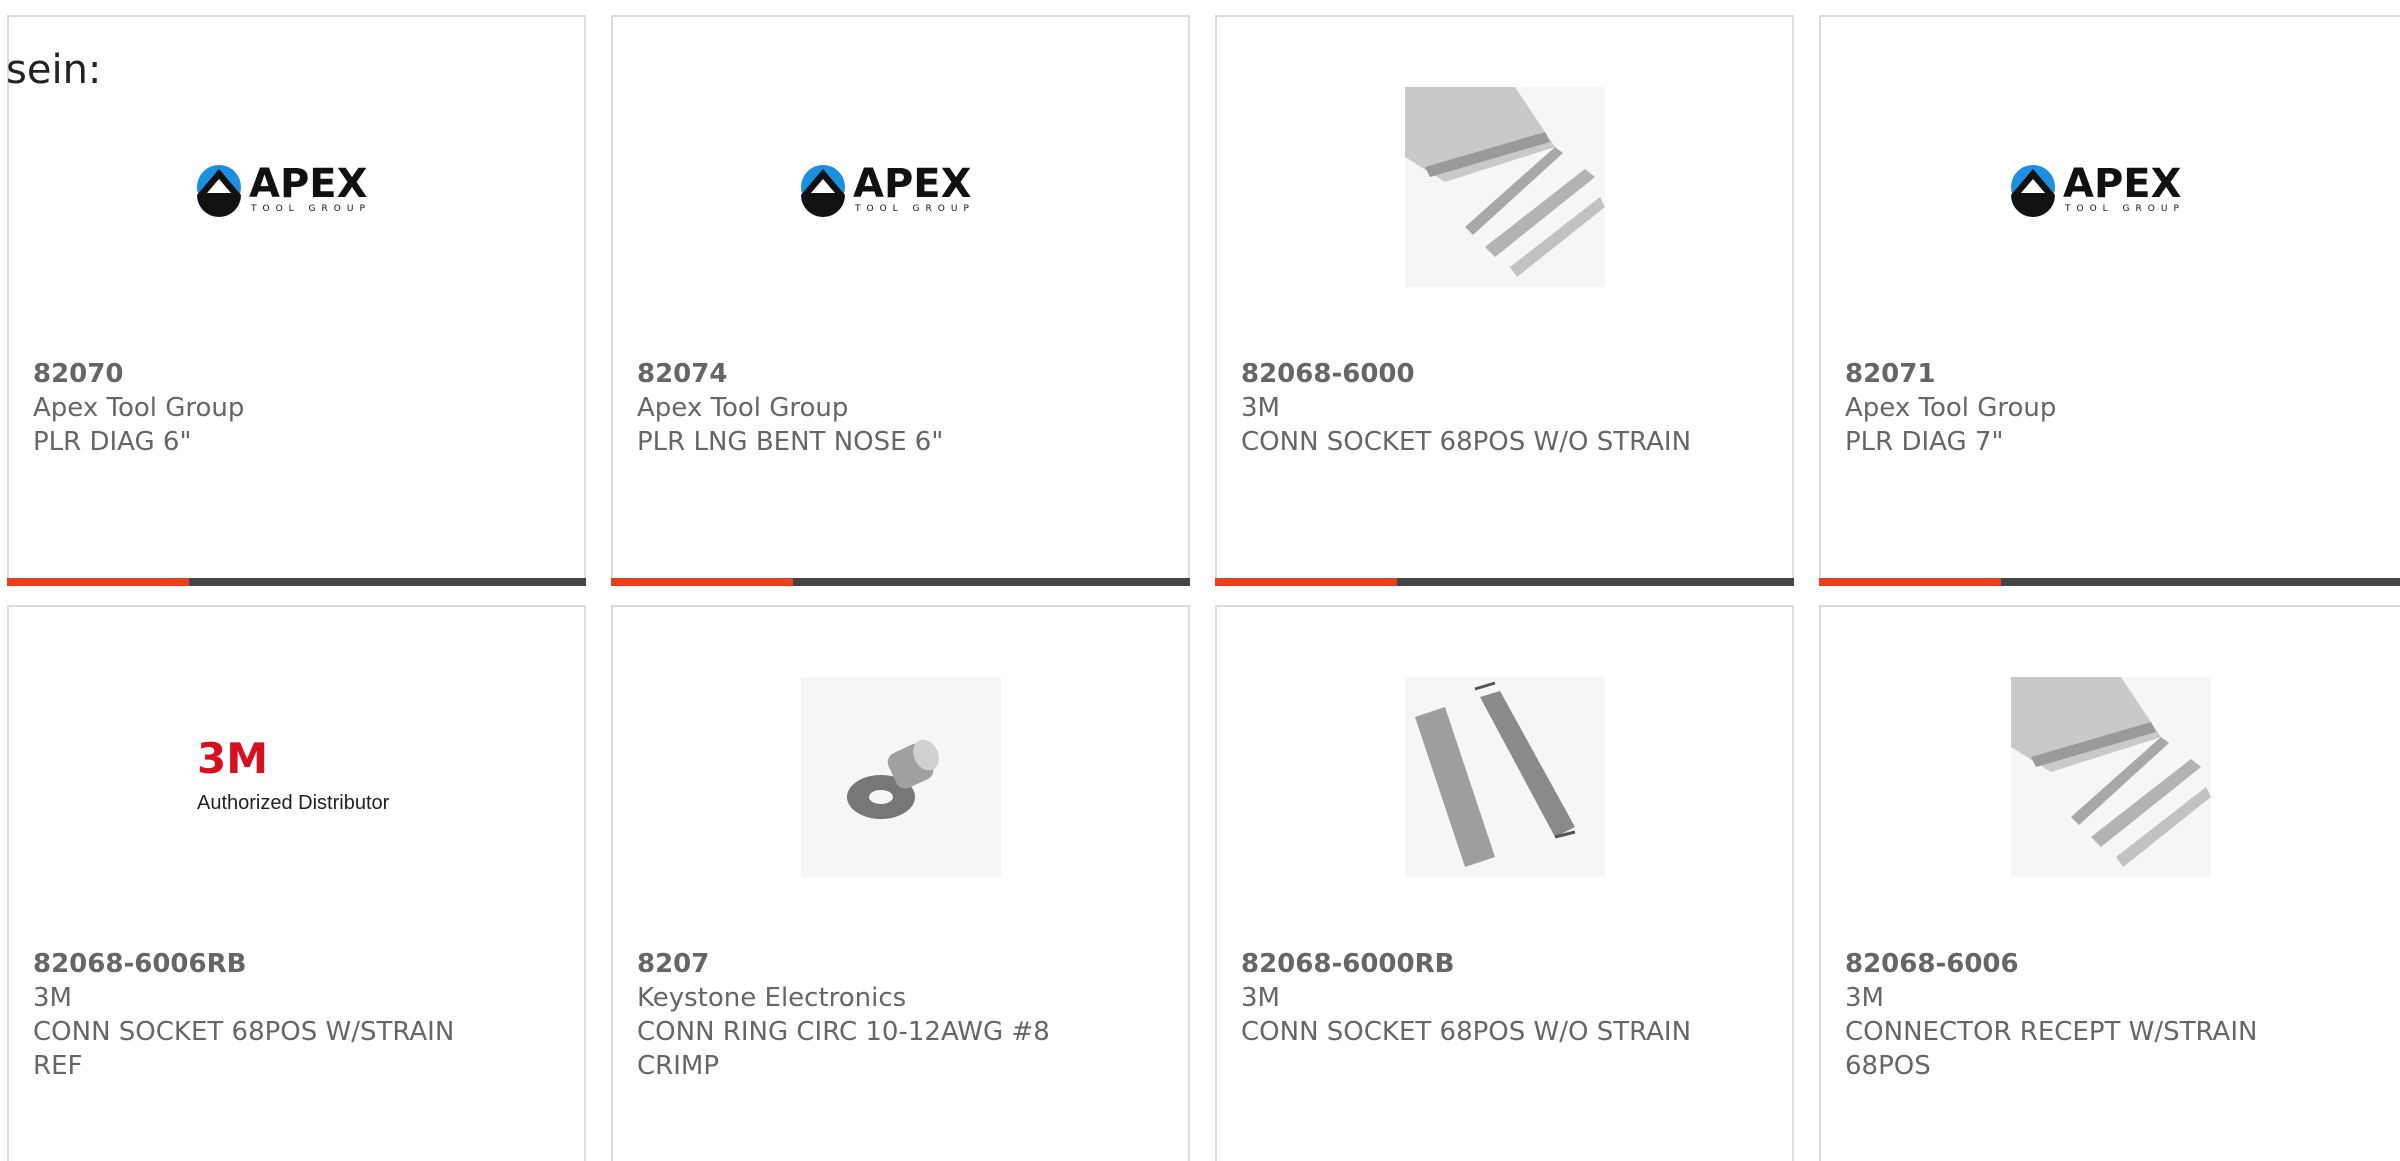 The height and width of the screenshot is (1161, 2400). What do you see at coordinates (232, 760) in the screenshot?
I see `svg-text: 3M` at bounding box center [232, 760].